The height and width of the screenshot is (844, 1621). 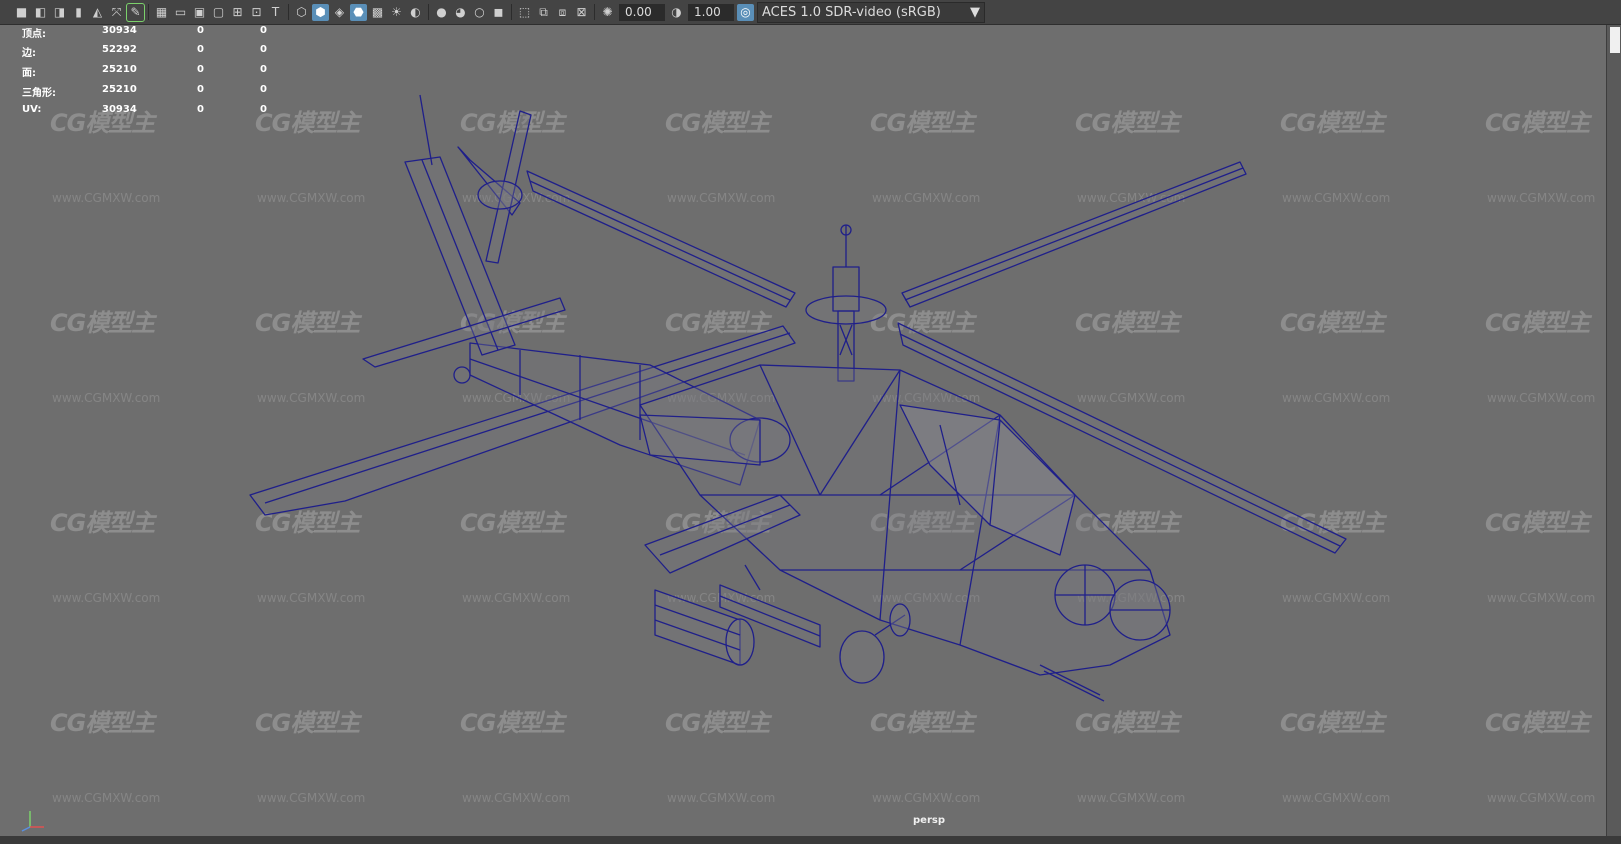 What do you see at coordinates (180, 12) in the screenshot?
I see `film-gate-icon: ▭` at bounding box center [180, 12].